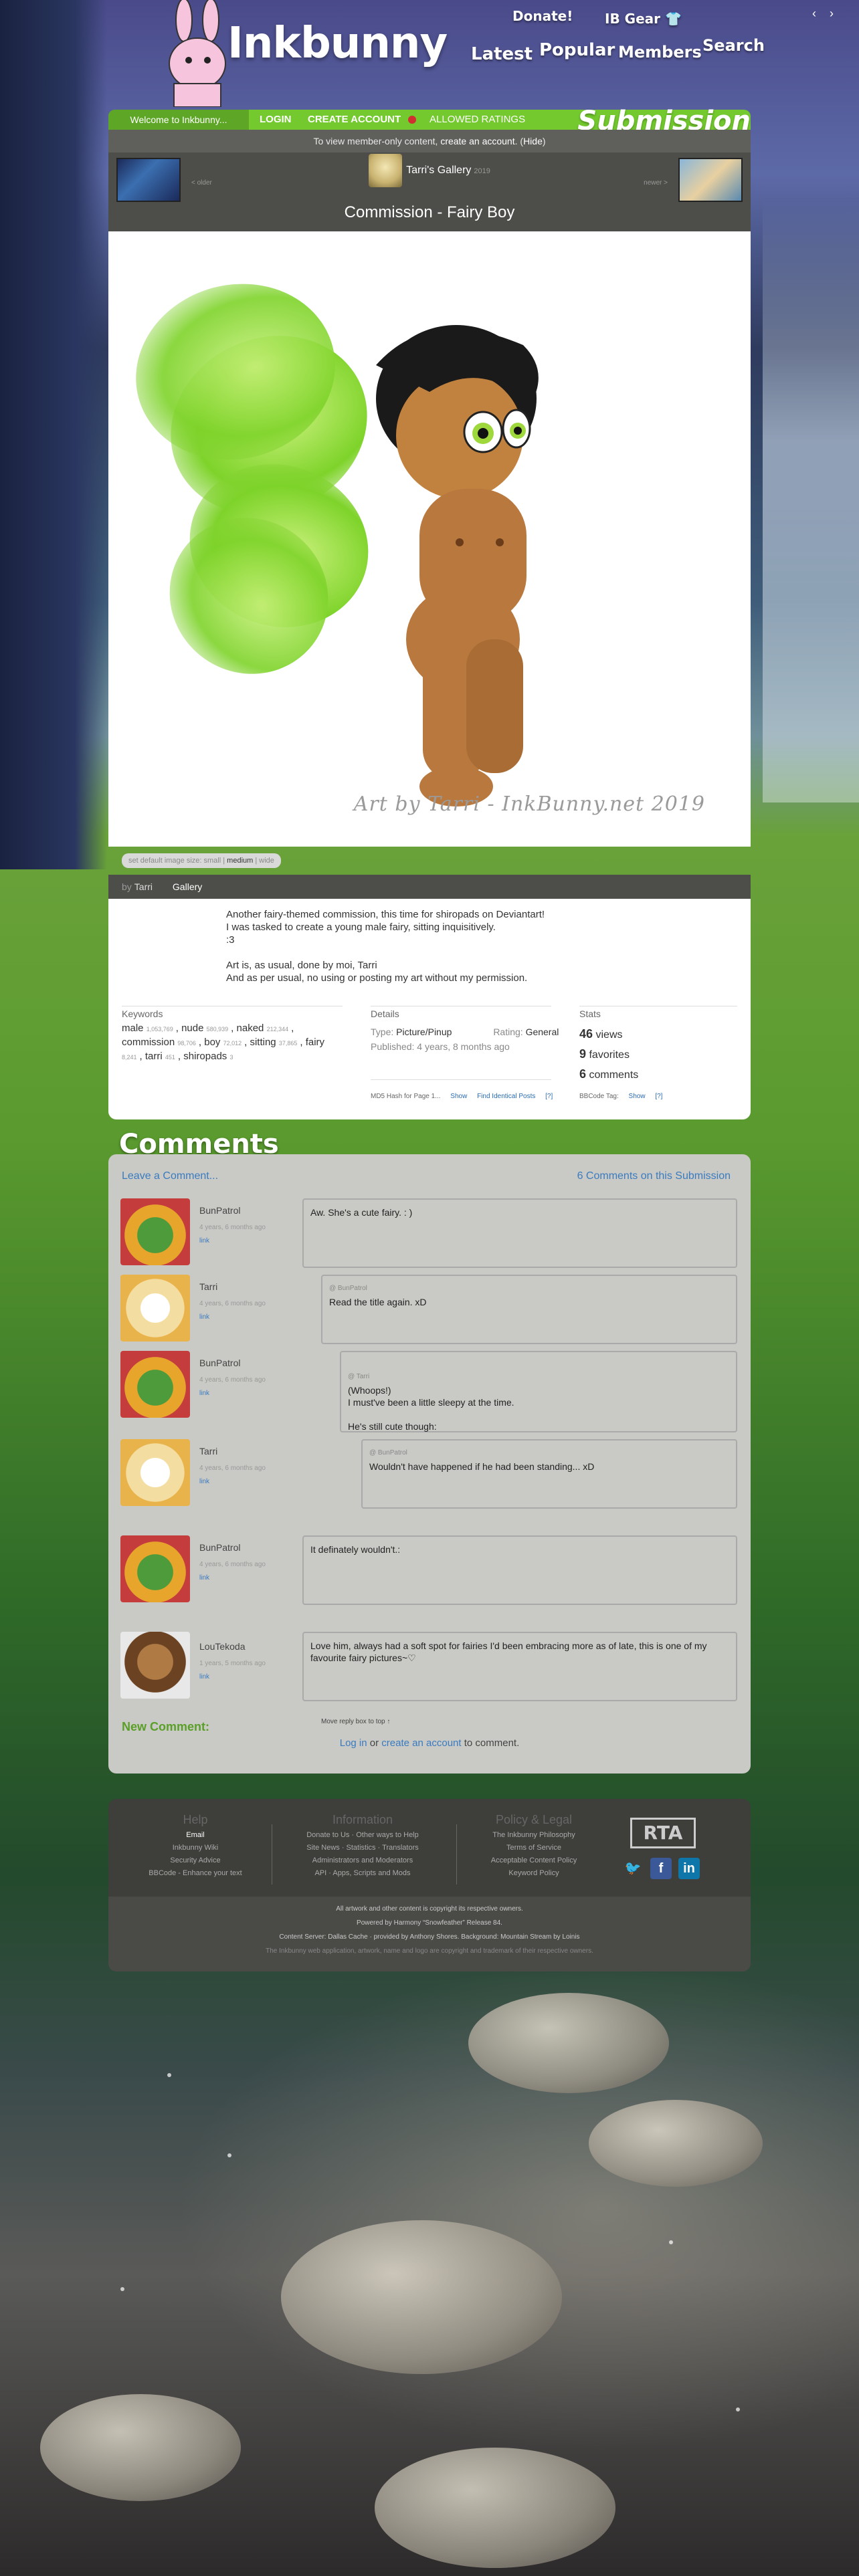 Image resolution: width=859 pixels, height=2576 pixels. Describe the element at coordinates (129, 1057) in the screenshot. I see `keyword-count: 8,241` at that location.